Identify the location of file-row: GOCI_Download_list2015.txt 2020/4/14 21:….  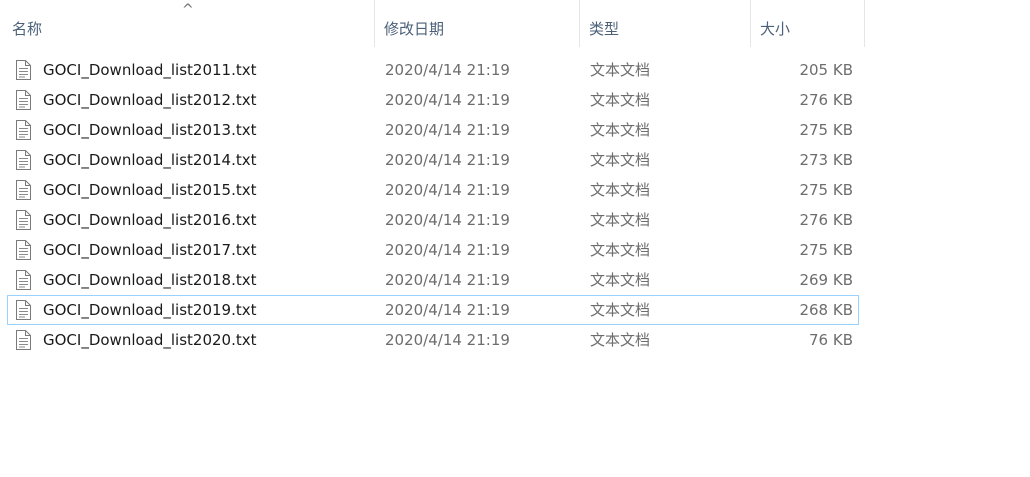
(433, 190).